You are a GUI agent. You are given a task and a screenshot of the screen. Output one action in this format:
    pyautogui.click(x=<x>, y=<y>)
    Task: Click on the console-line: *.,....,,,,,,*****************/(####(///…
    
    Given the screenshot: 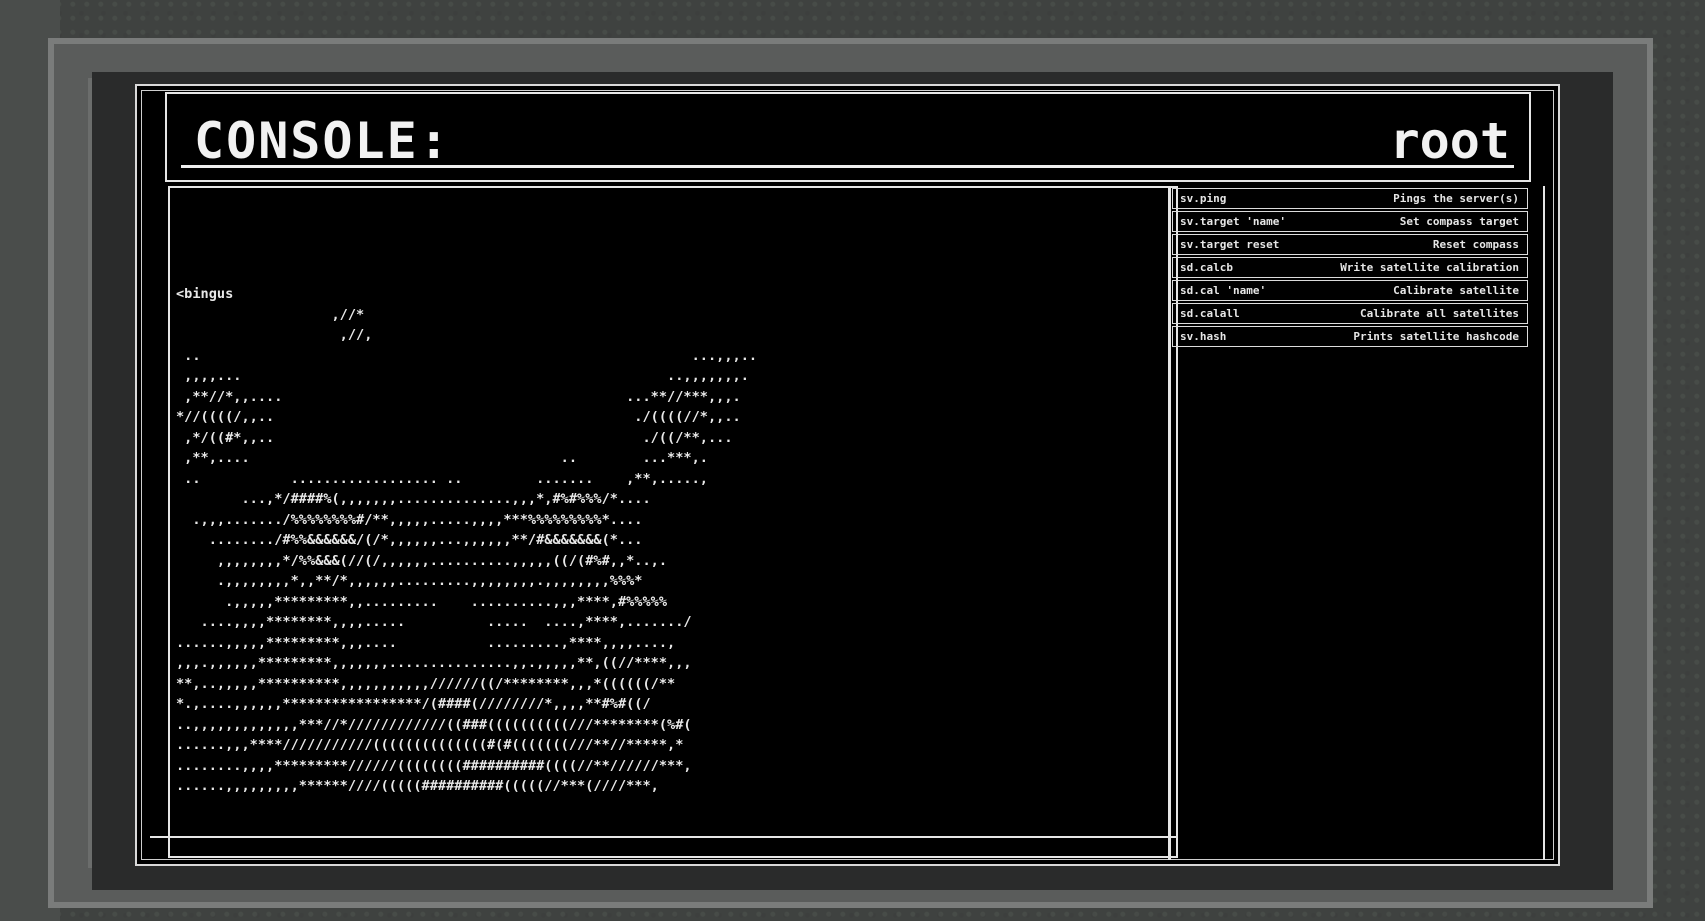 What is the action you would take?
    pyautogui.click(x=413, y=704)
    